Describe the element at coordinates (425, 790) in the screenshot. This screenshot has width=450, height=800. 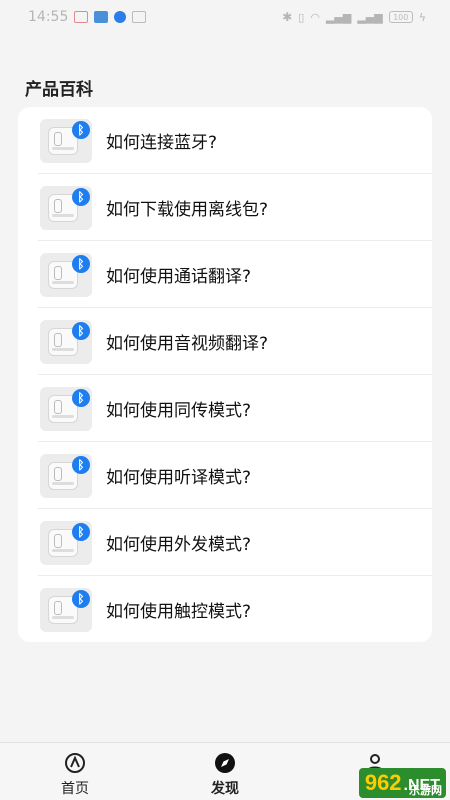
I see `watermark-subtitle: 乐游网` at that location.